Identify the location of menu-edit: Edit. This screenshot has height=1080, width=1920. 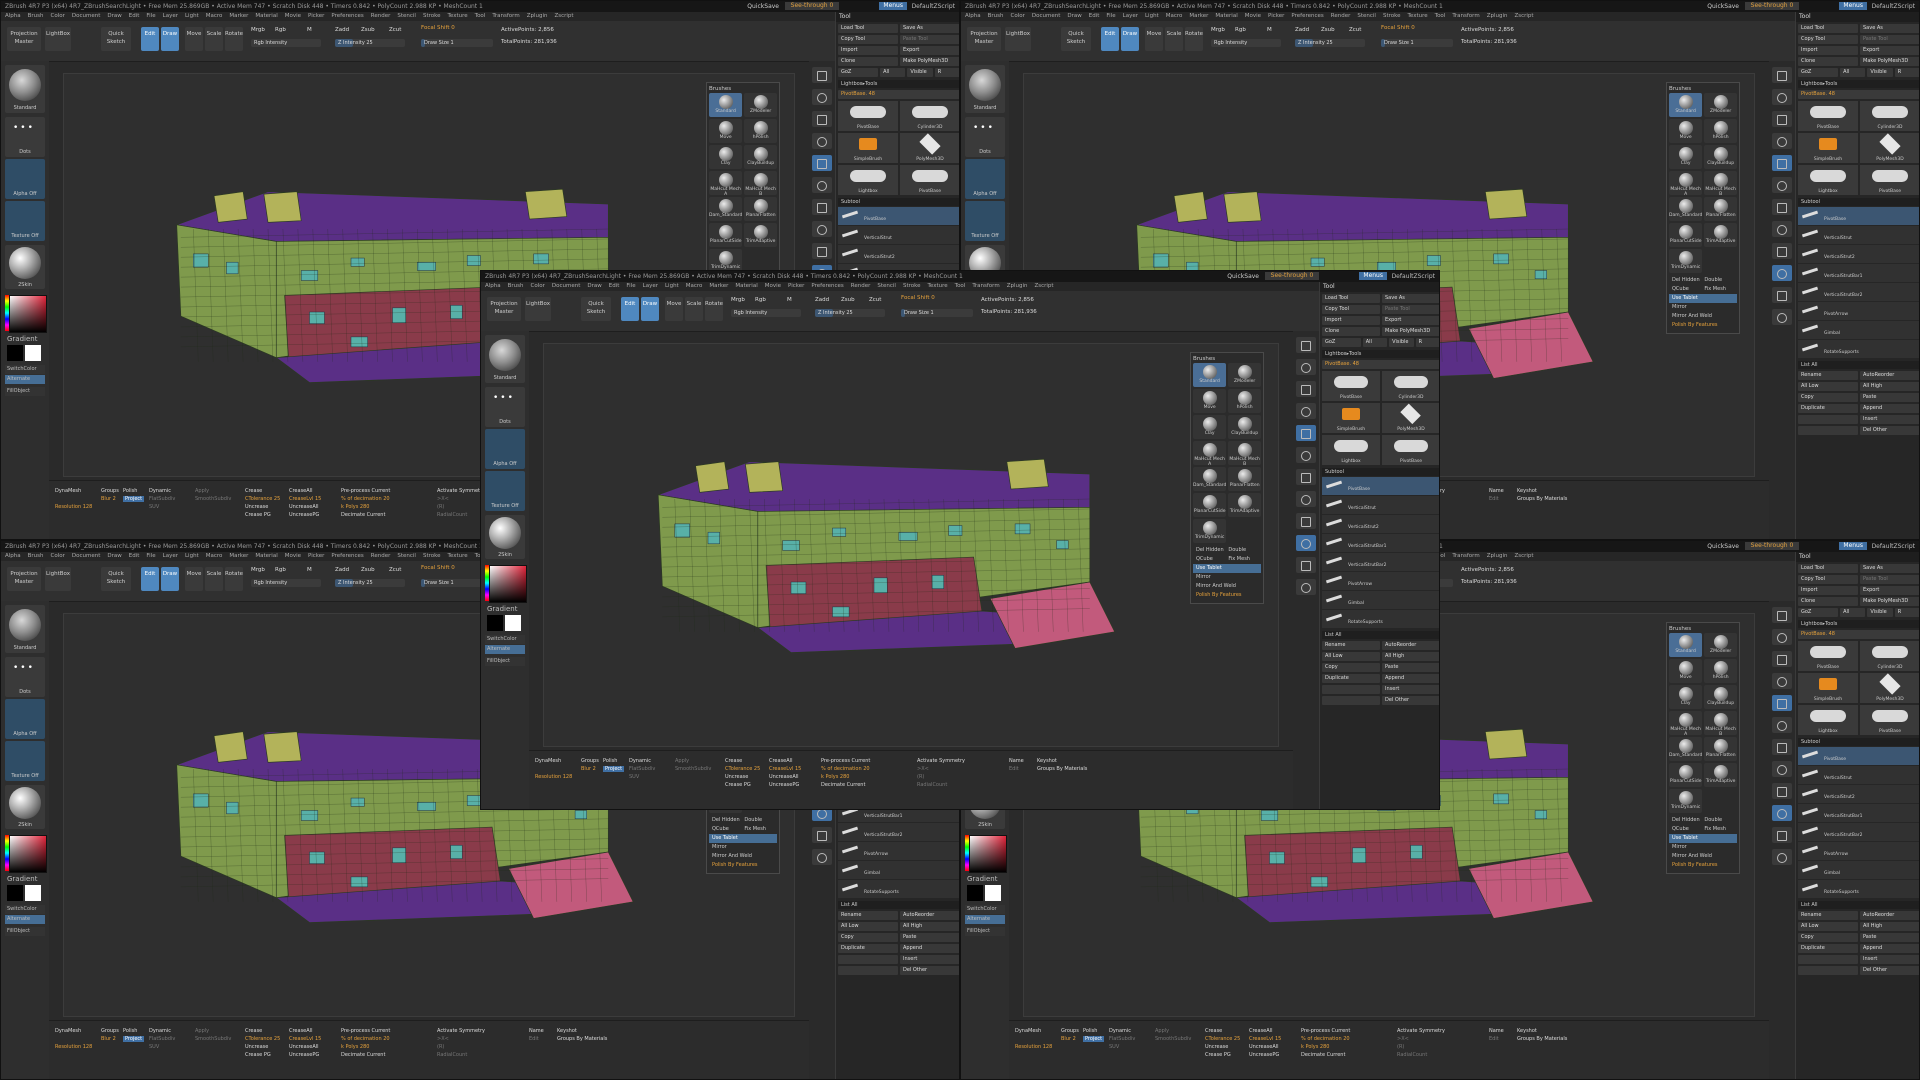
(134, 16).